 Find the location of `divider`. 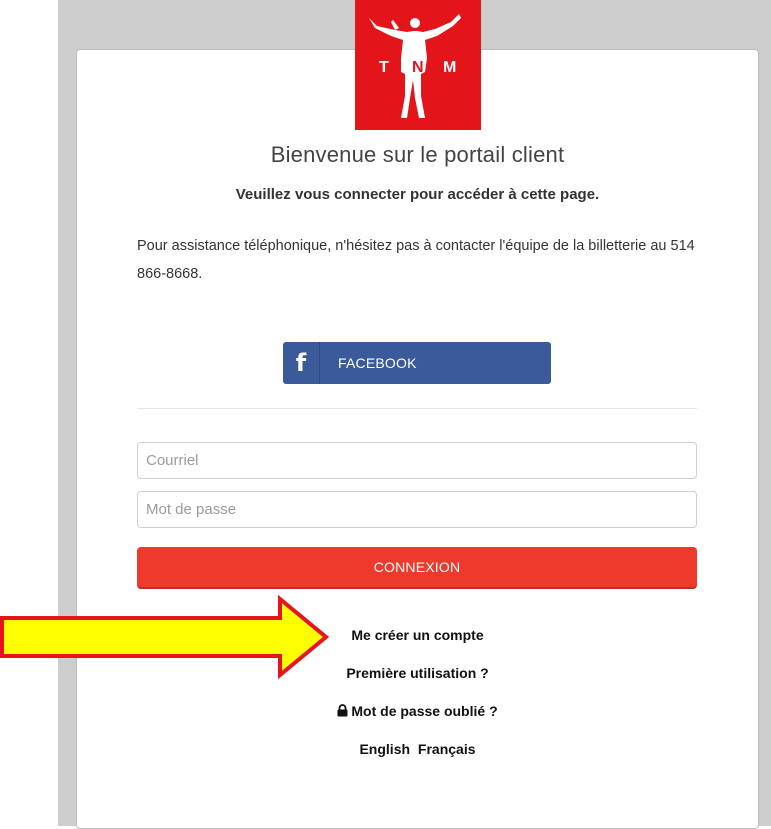

divider is located at coordinates (417, 408).